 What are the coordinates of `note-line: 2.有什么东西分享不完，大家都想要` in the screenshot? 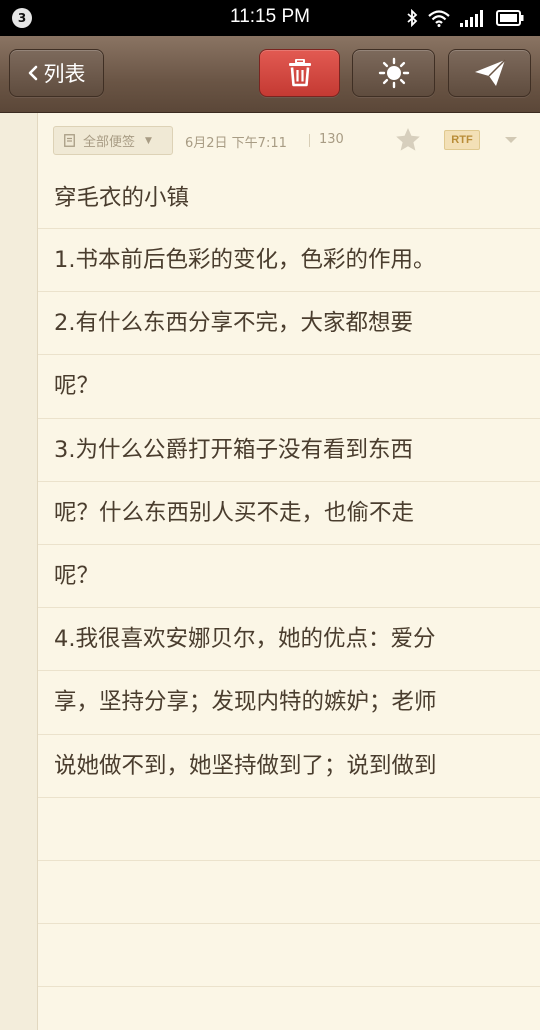 It's located at (289, 324).